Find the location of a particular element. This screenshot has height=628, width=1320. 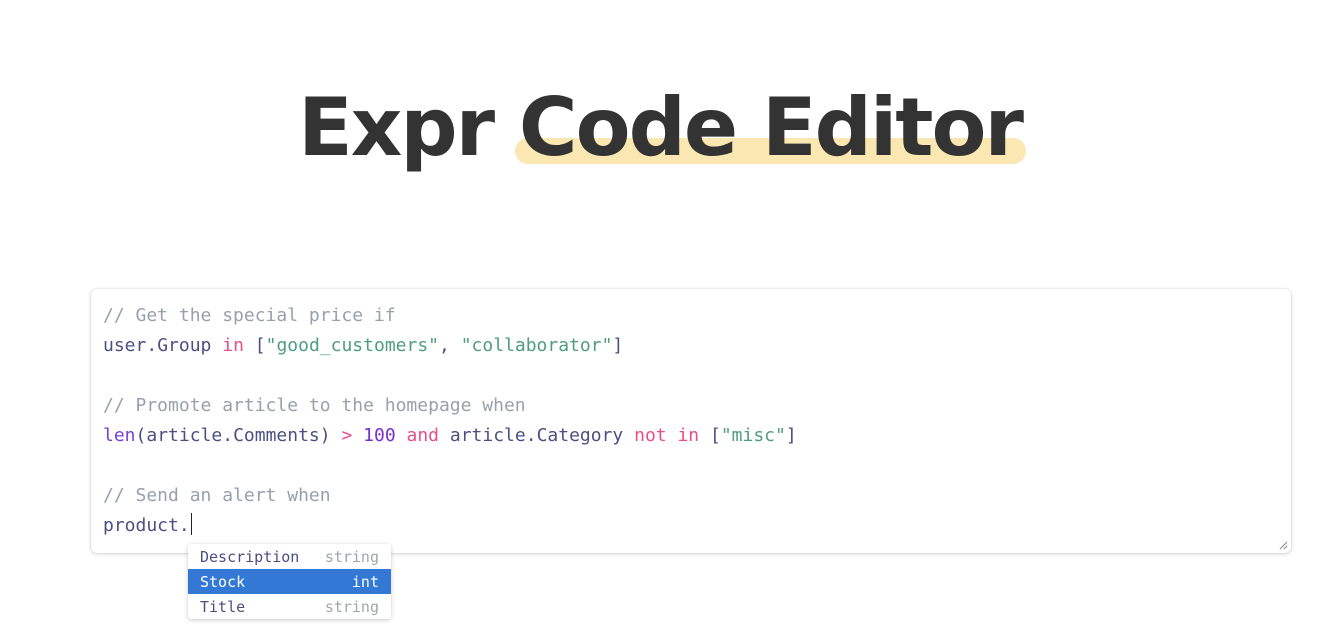

autocomplete-item-name: Title is located at coordinates (223, 606).